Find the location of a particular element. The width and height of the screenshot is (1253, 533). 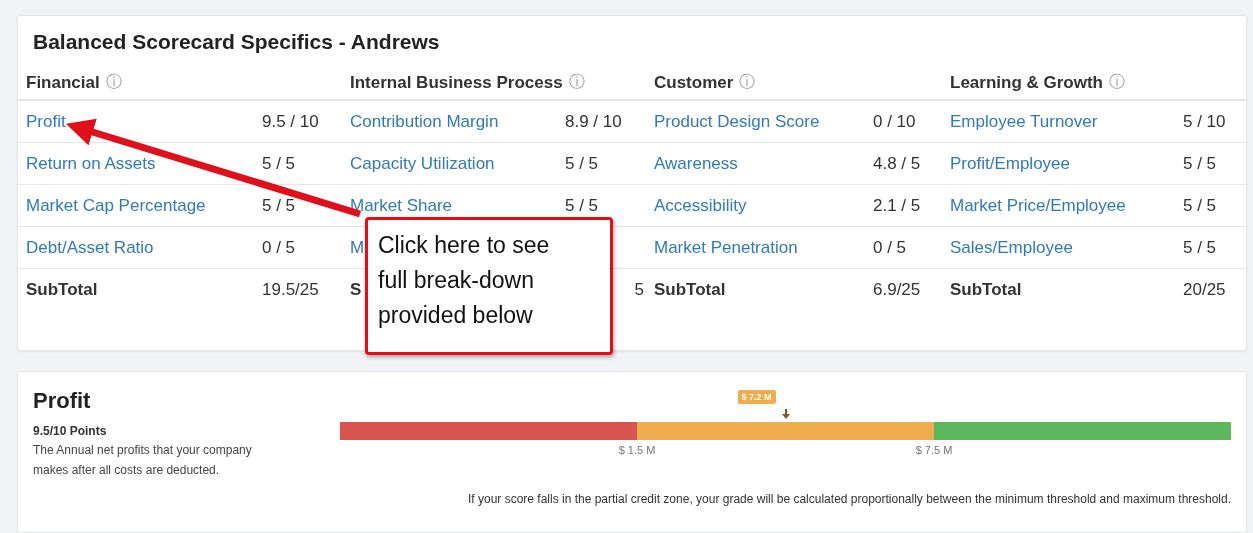

metric-score: 0 / 10 is located at coordinates (894, 121).